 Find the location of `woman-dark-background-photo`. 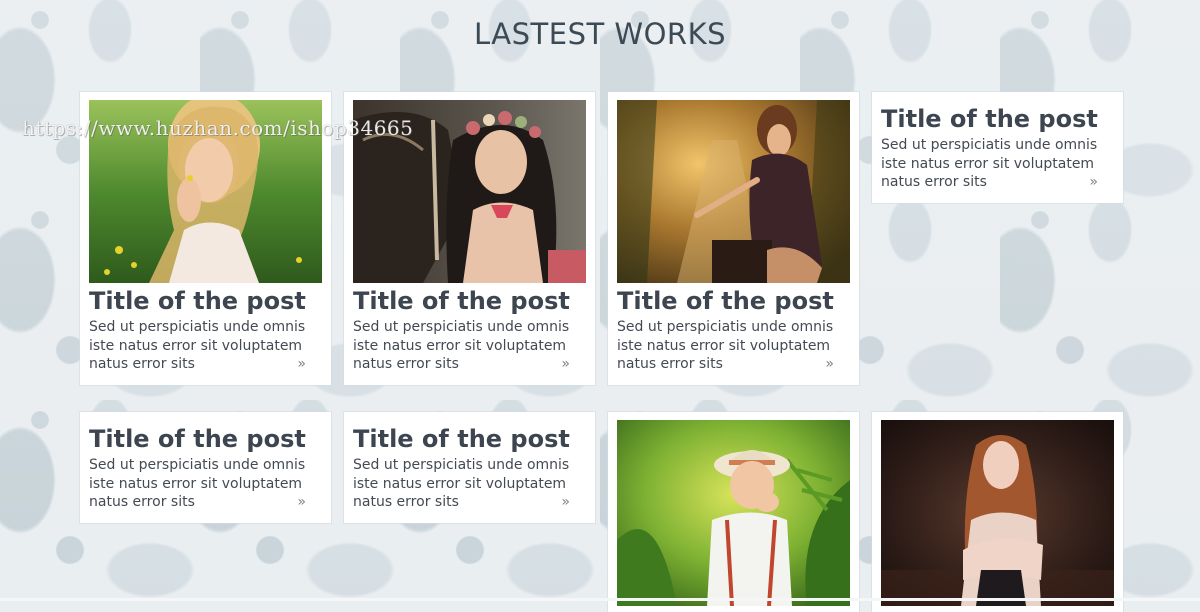

woman-dark-background-photo is located at coordinates (997, 513).